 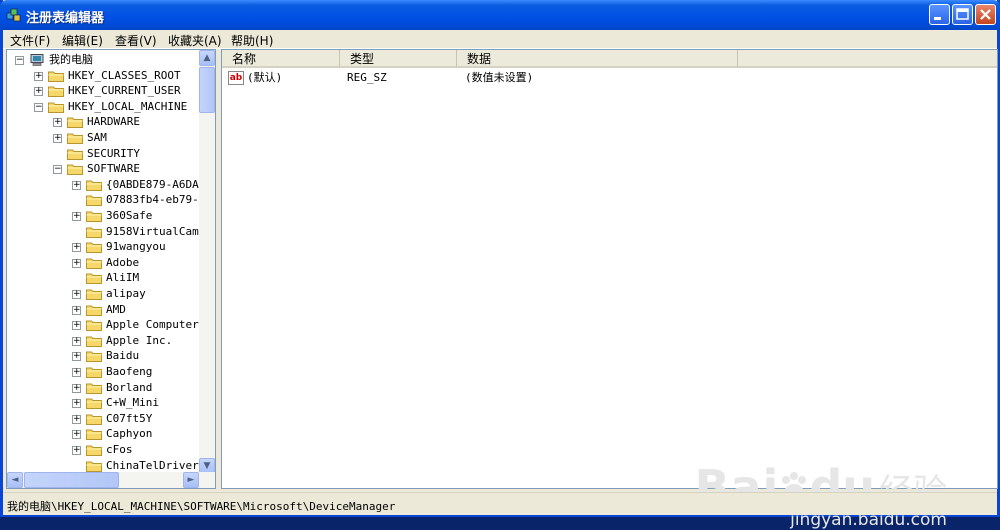 I want to click on tree-item: + HKEY_CLASSES_ROOT, so click(x=102, y=76).